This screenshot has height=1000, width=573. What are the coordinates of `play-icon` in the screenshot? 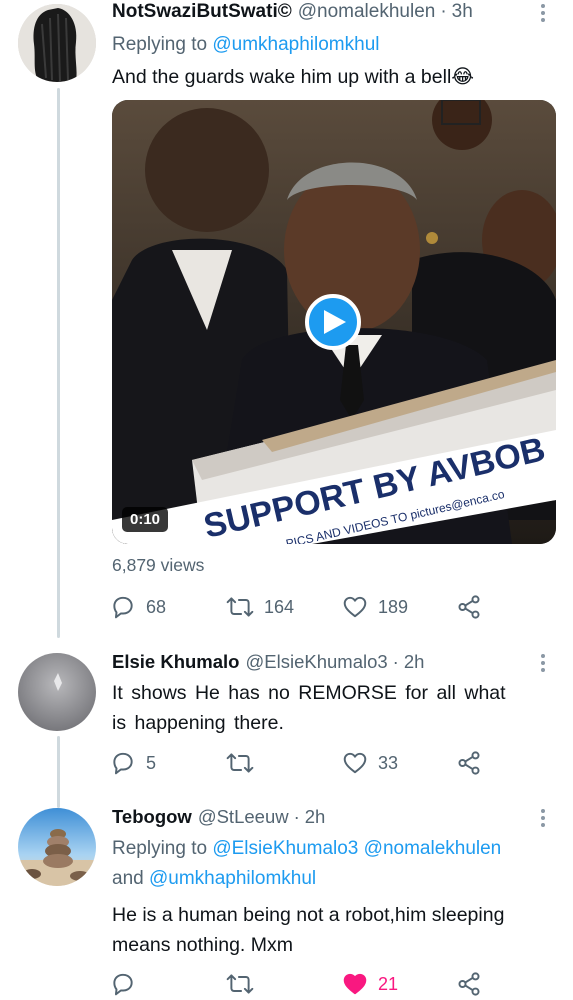 It's located at (333, 322).